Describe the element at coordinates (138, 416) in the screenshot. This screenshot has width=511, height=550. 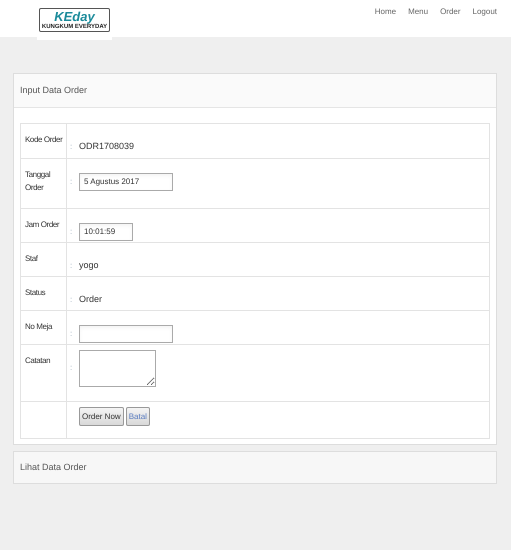
I see `cancel-button: Batal` at that location.